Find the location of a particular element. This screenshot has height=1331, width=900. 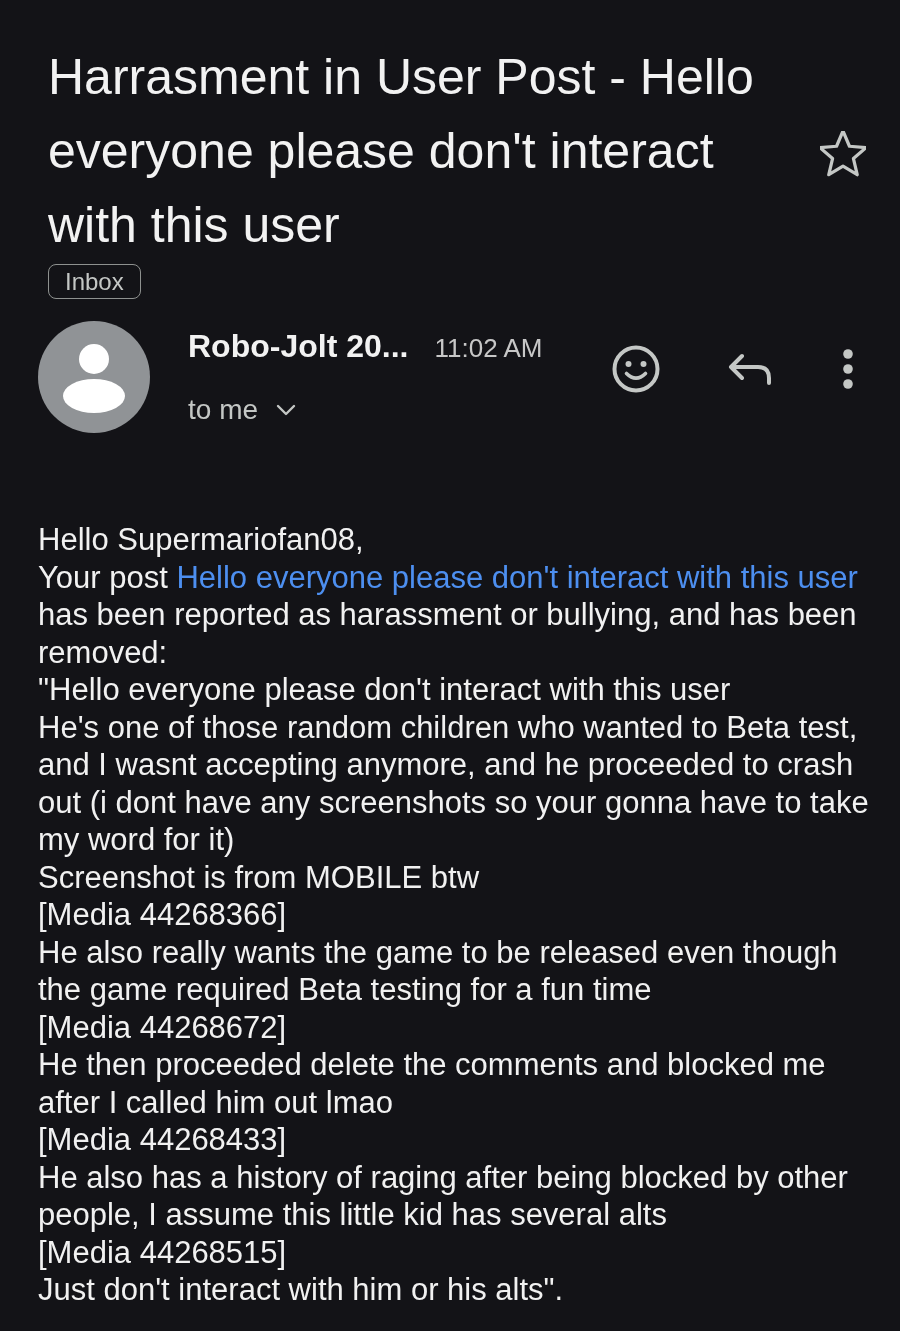

post-link: Hello everyone please don't interact with this user is located at coordinates (517, 577).